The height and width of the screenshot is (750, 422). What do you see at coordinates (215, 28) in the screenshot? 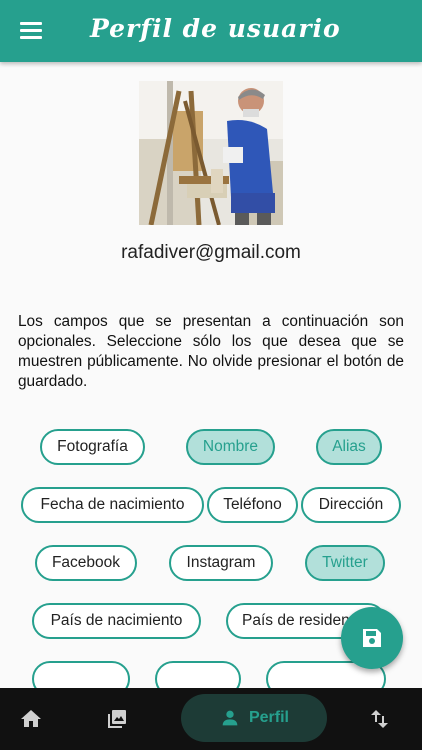
I see `page-title: Perfil de usuario` at bounding box center [215, 28].